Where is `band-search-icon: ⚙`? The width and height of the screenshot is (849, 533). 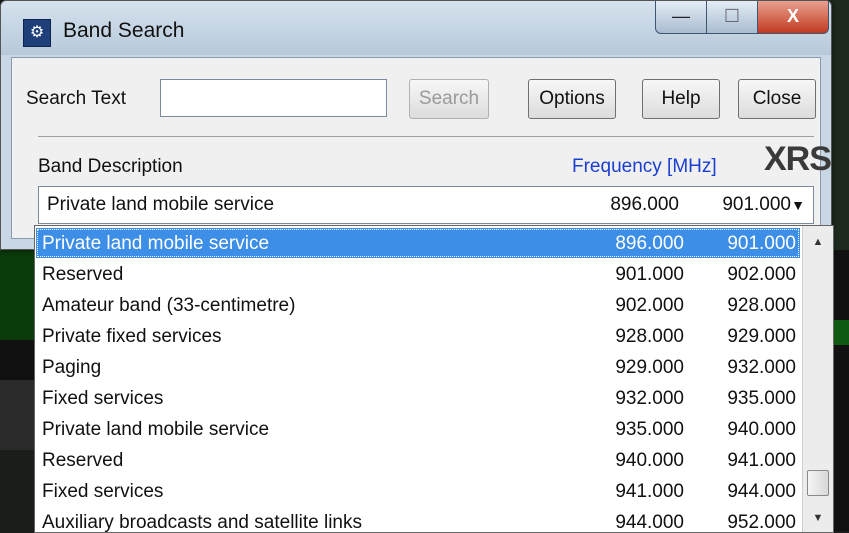 band-search-icon: ⚙ is located at coordinates (37, 33).